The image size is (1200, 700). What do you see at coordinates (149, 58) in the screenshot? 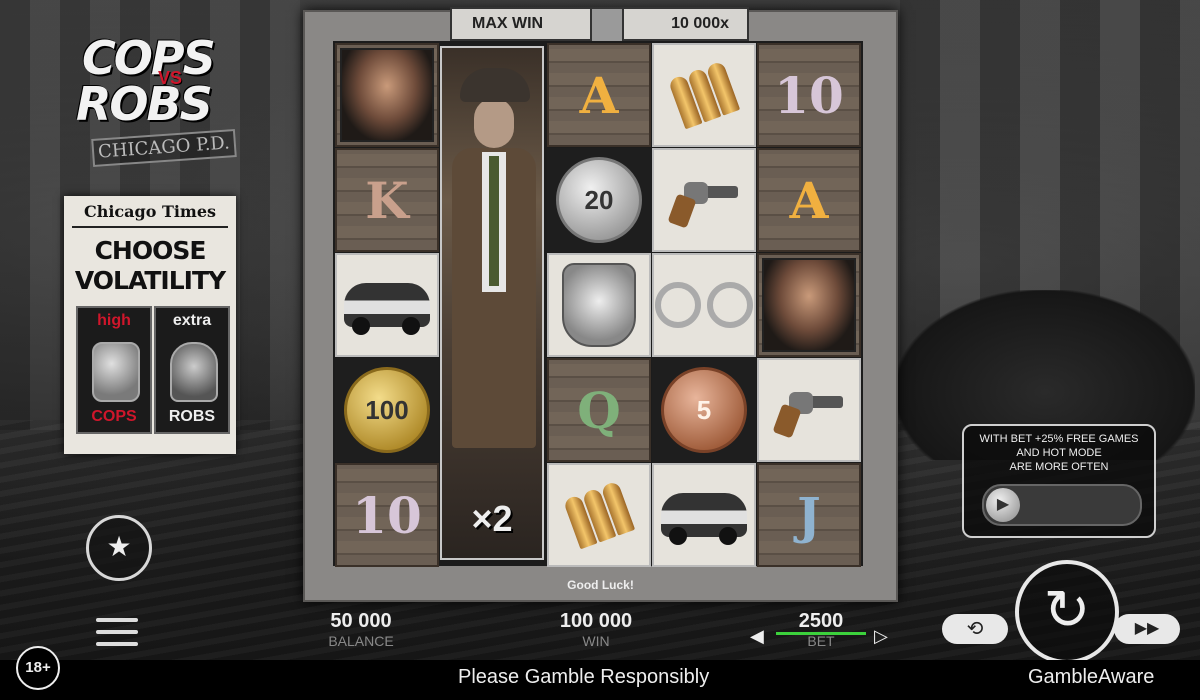
I see `logo-cops: COPS` at bounding box center [149, 58].